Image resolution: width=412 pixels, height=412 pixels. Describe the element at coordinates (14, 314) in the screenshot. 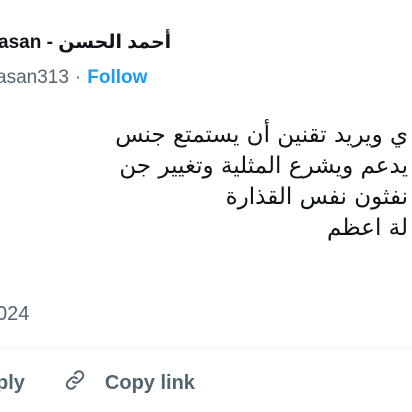

I see `tweet-date: 024` at that location.